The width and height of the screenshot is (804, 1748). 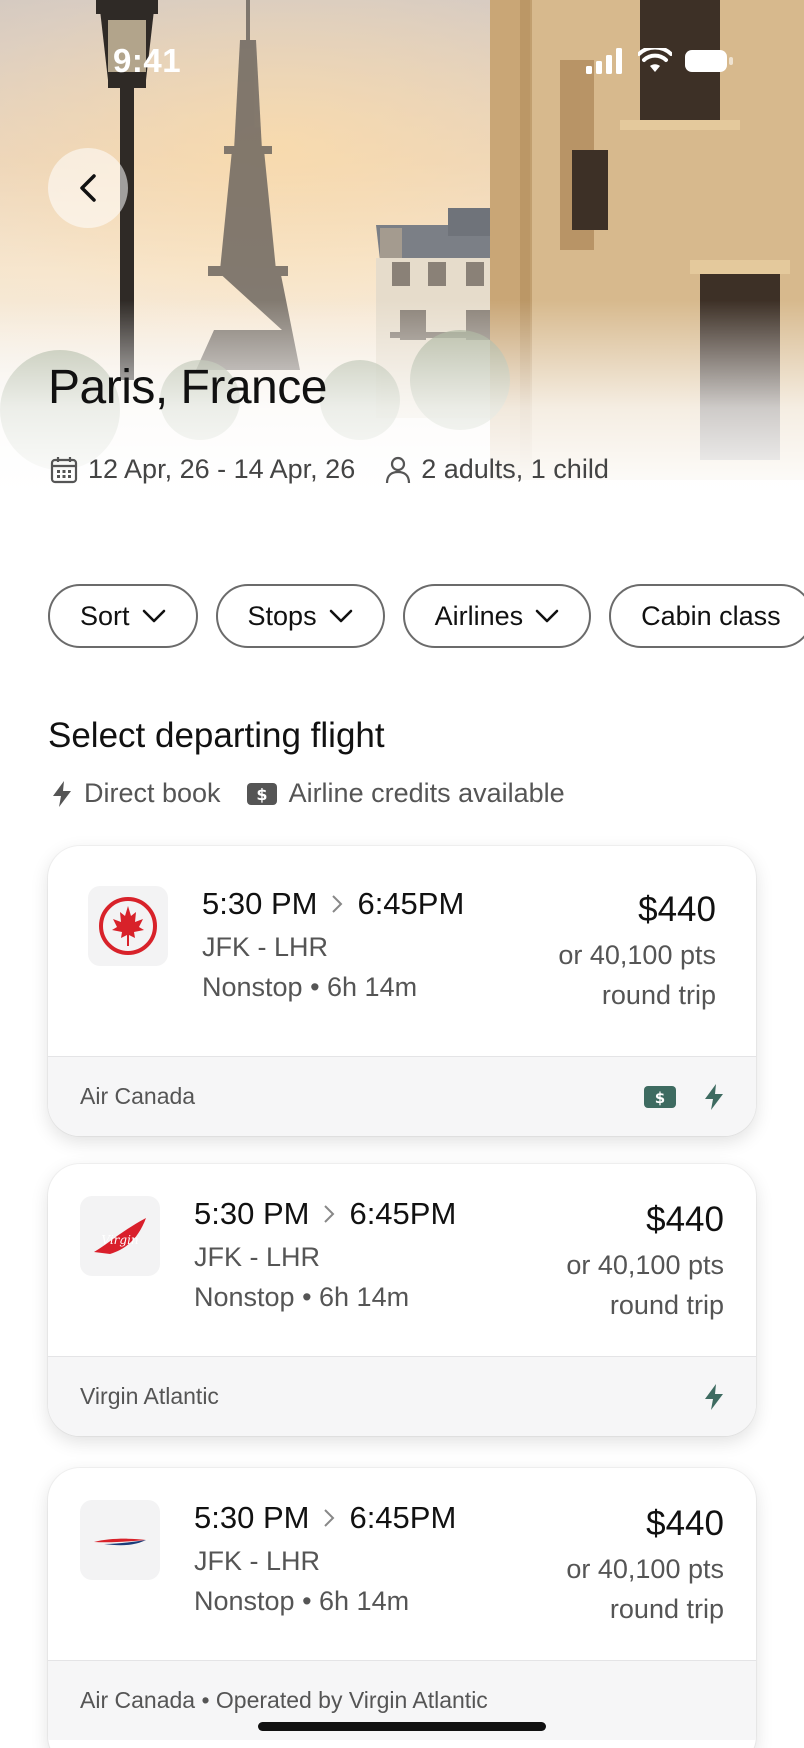 I want to click on british-airways-logo-icon, so click(x=120, y=1540).